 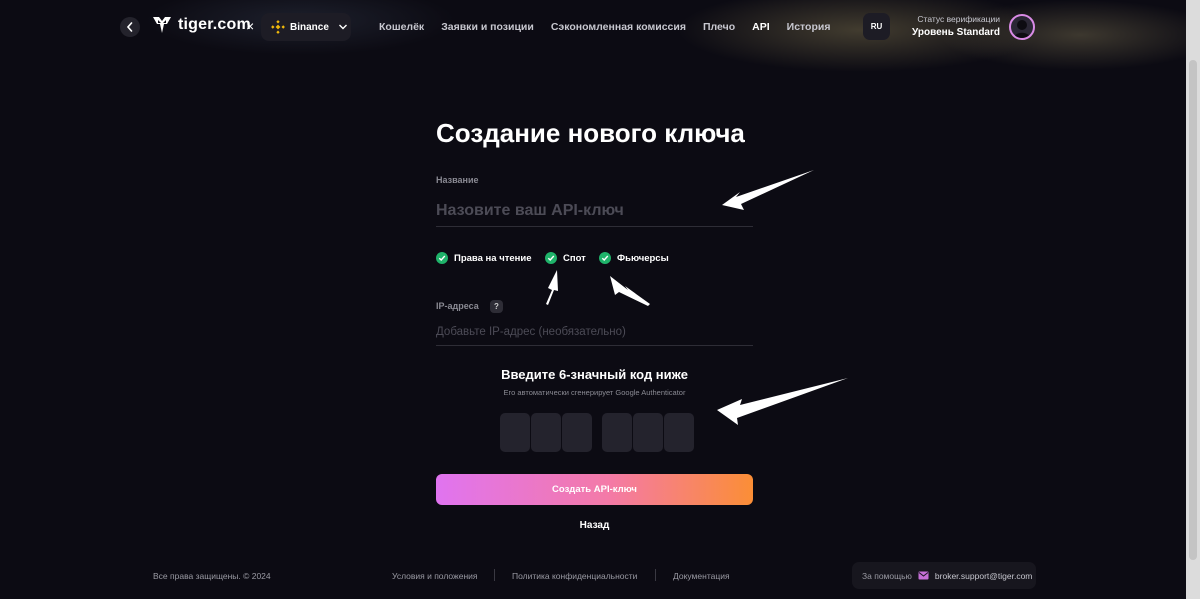 I want to click on binance-icon, so click(x=278, y=27).